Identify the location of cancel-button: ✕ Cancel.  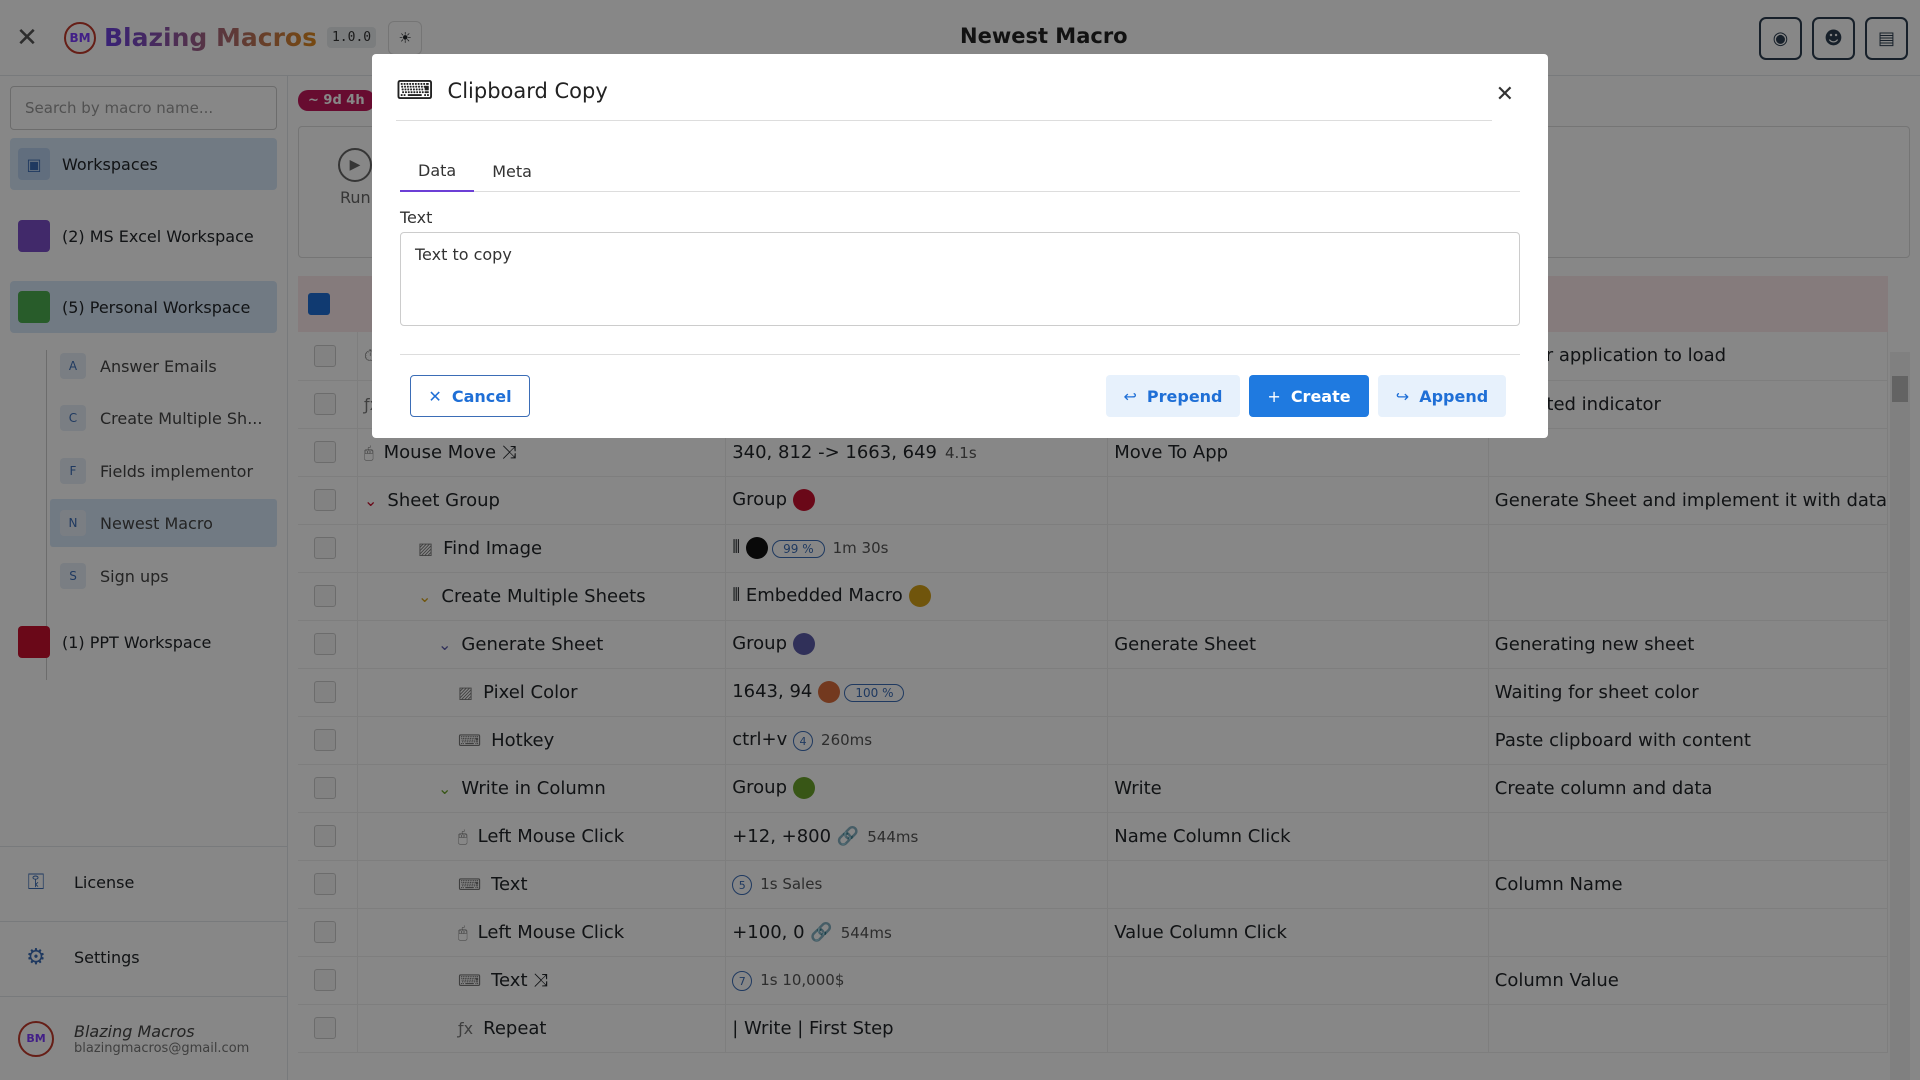
(470, 396).